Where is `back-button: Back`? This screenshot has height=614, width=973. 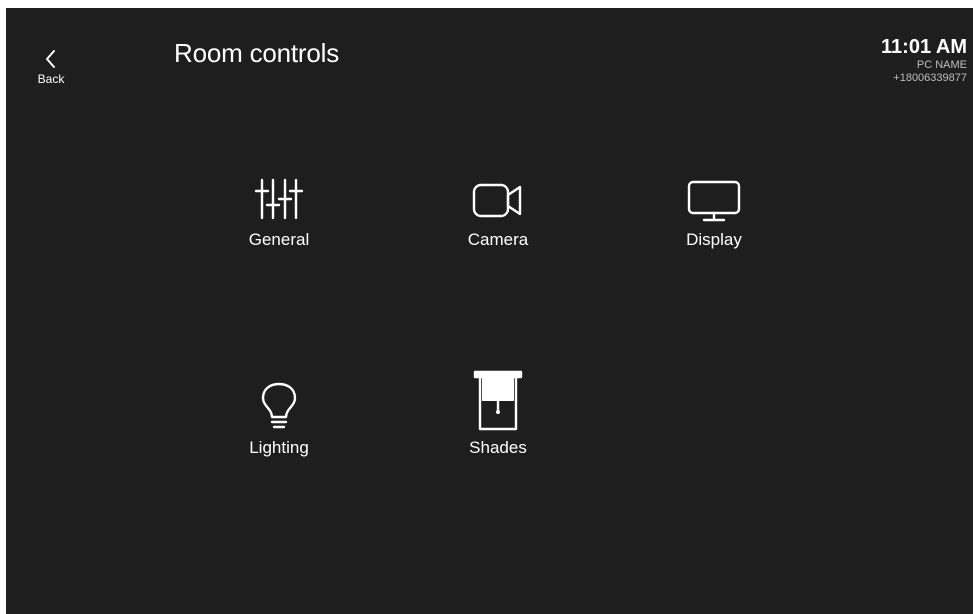 back-button: Back is located at coordinates (51, 76).